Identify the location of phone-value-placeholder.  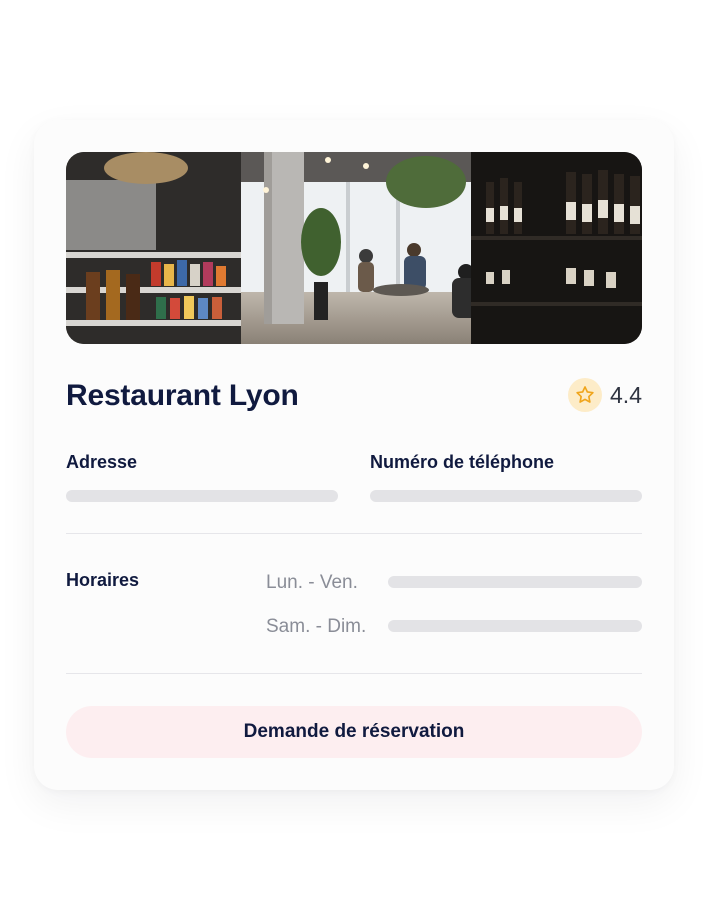
(506, 496).